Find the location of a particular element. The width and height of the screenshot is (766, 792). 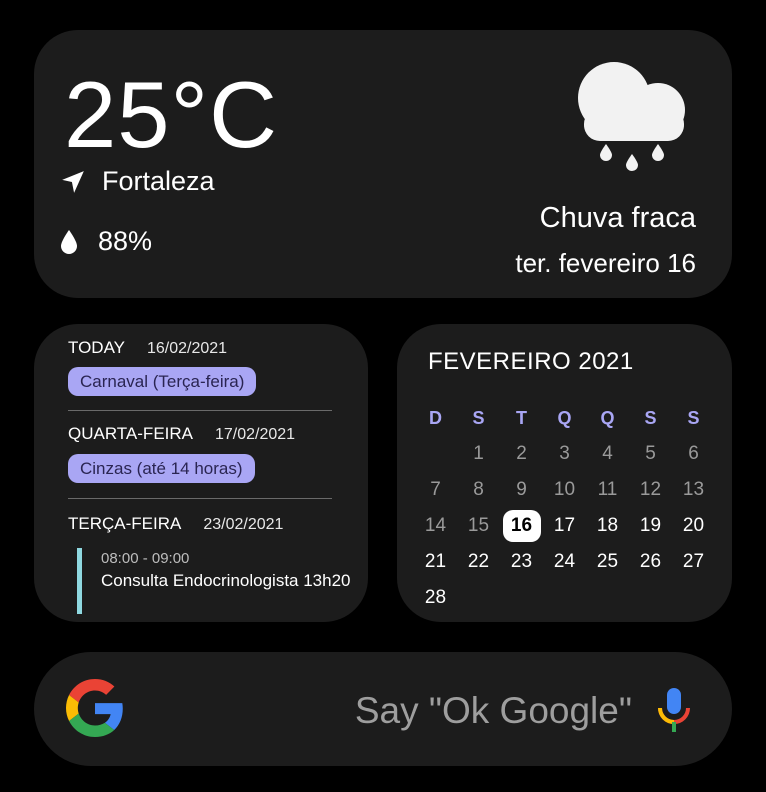

humidity-row: 88% is located at coordinates (106, 241).